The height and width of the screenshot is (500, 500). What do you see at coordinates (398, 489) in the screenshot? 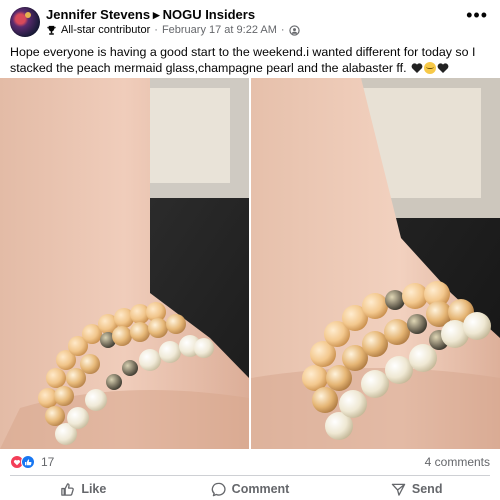
I see `send-icon` at bounding box center [398, 489].